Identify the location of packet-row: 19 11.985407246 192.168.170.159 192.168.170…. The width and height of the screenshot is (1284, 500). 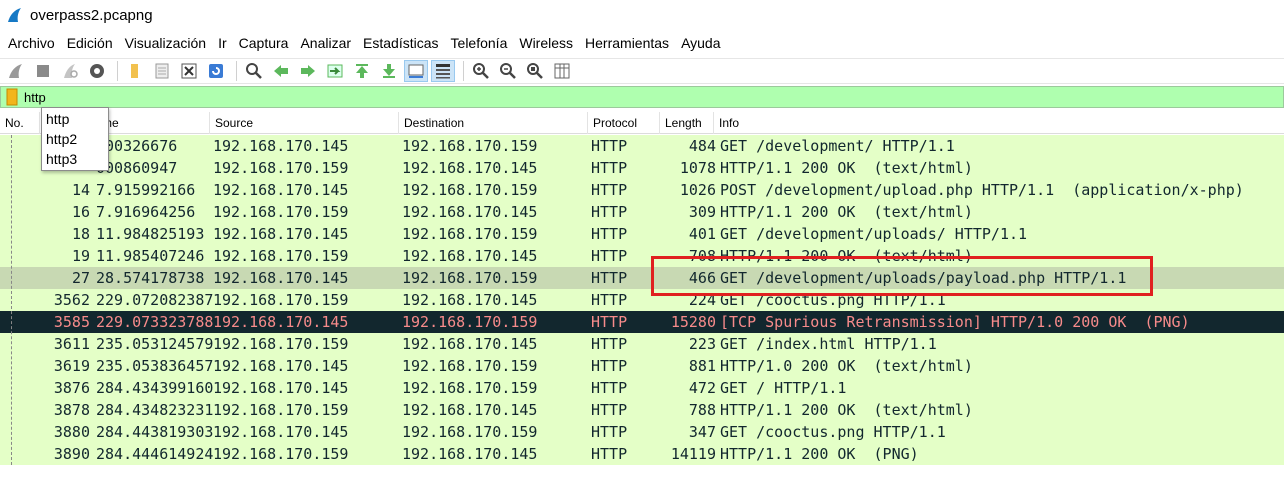
(642, 256).